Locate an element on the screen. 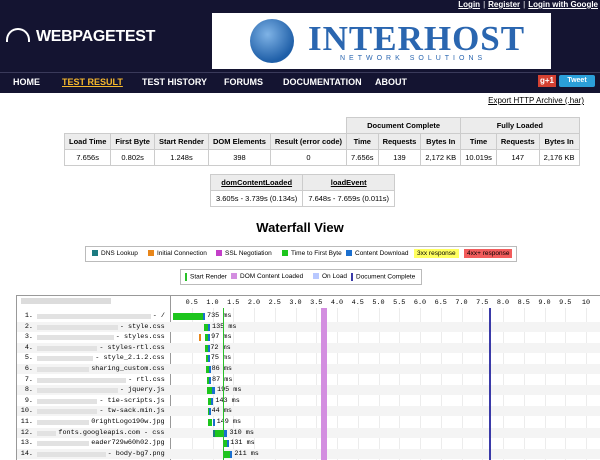 The width and height of the screenshot is (600, 460). request-duration-label: 131 ms is located at coordinates (242, 443).